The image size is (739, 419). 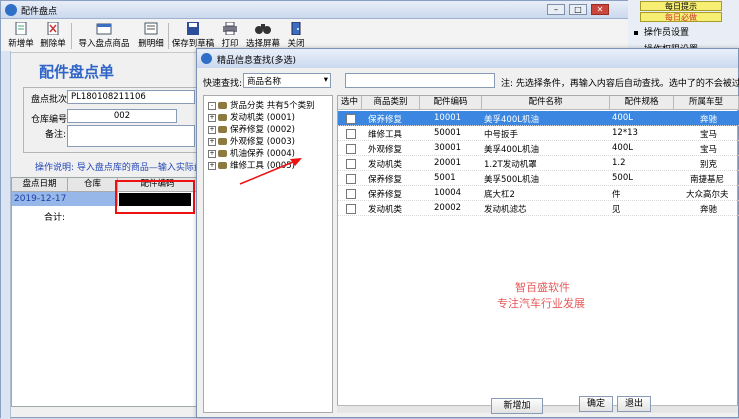 I want to click on cell-name: 底大杠2, so click(x=499, y=195).